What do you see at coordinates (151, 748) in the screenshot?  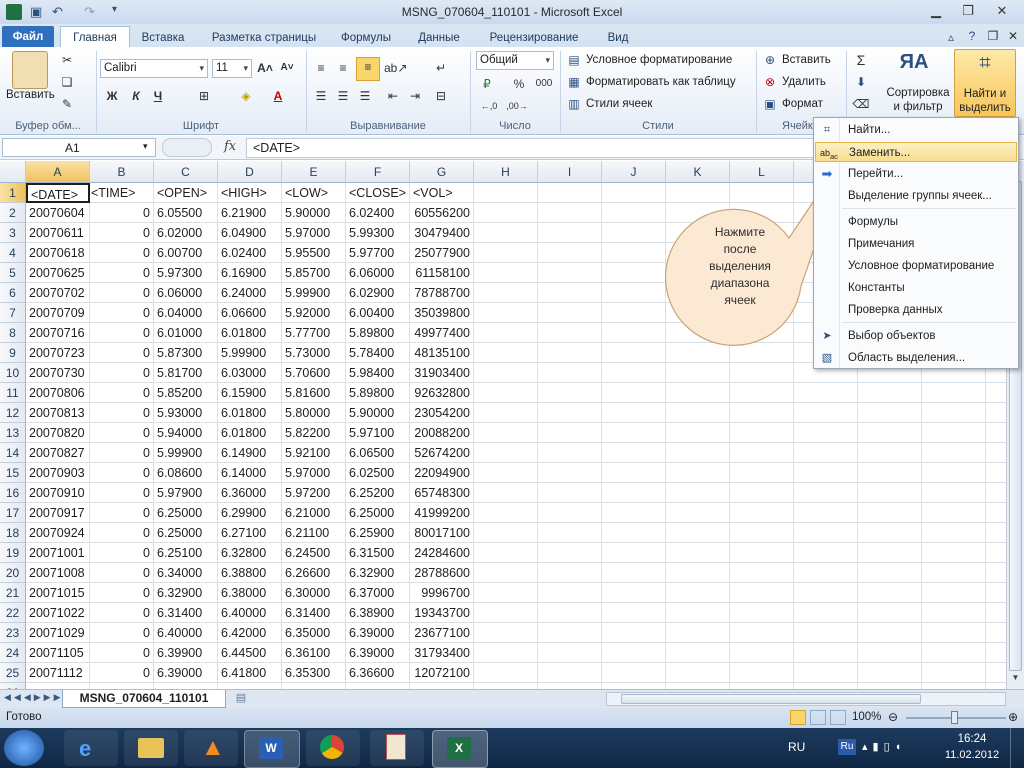 I see `file-explorer-icon` at bounding box center [151, 748].